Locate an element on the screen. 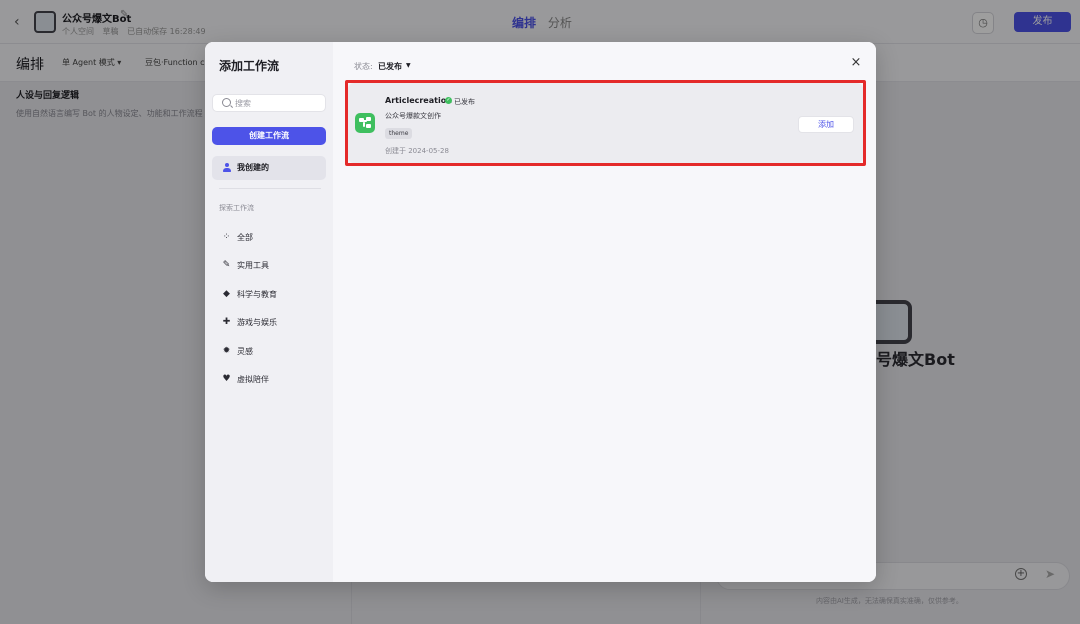  search-input is located at coordinates (279, 103).